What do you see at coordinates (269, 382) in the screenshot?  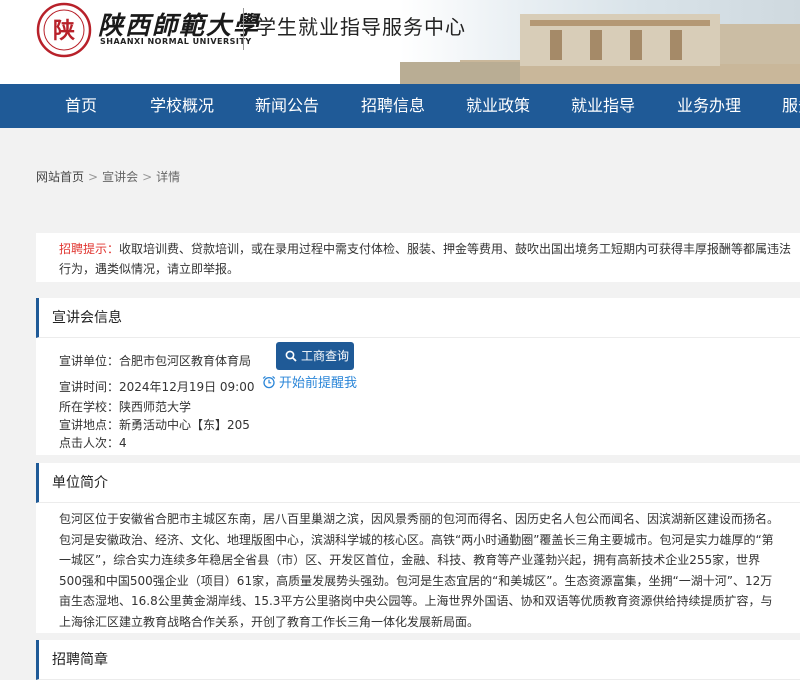 I see `alarm-clock-icon` at bounding box center [269, 382].